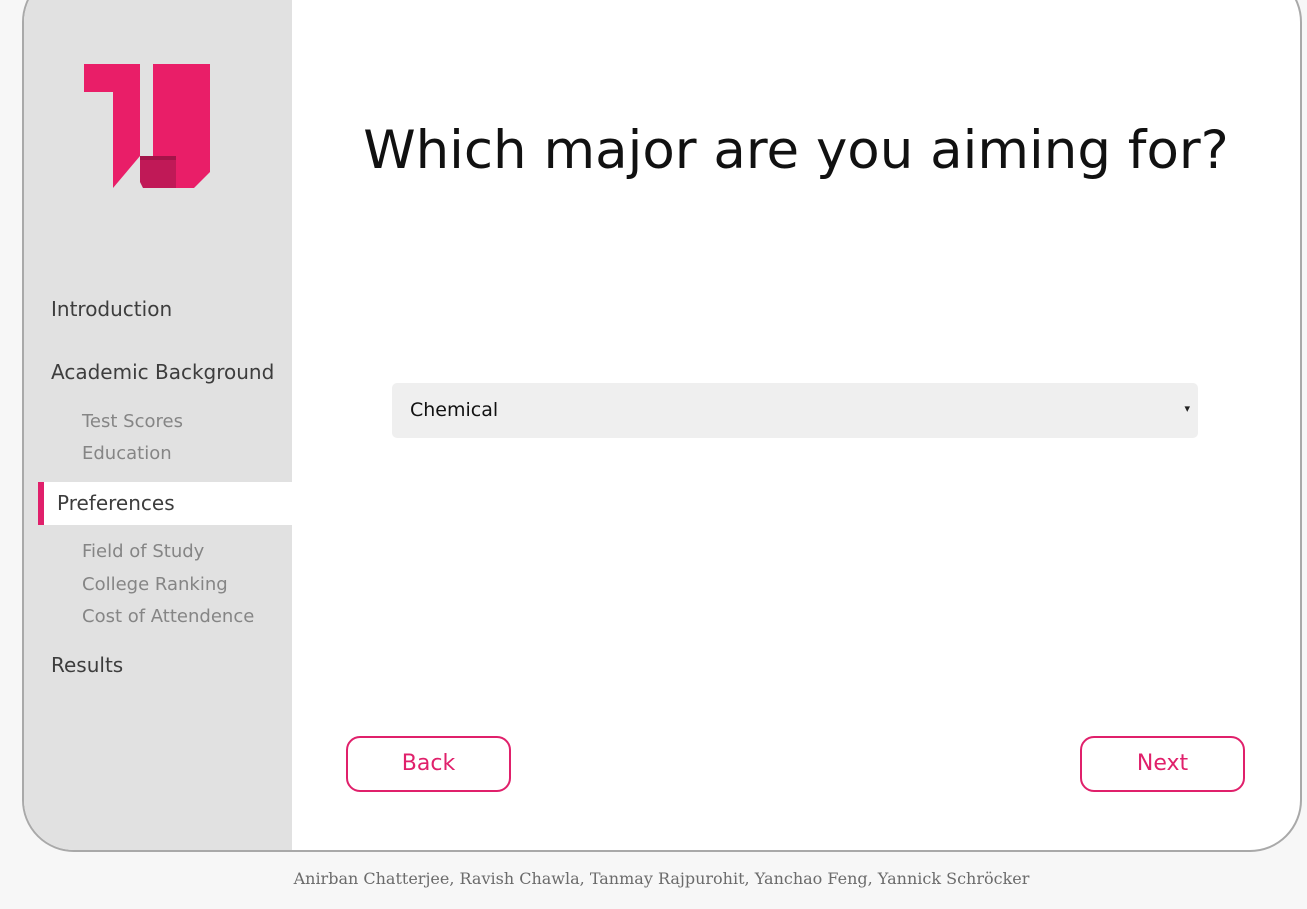  What do you see at coordinates (795, 410) in the screenshot?
I see `major-select: Chemical ▾` at bounding box center [795, 410].